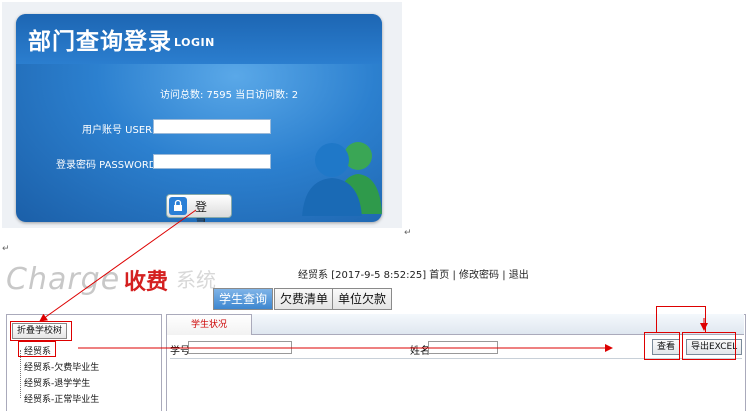 Image resolution: width=747 pixels, height=411 pixels. Describe the element at coordinates (313, 275) in the screenshot. I see `department-name: 经贸系` at that location.